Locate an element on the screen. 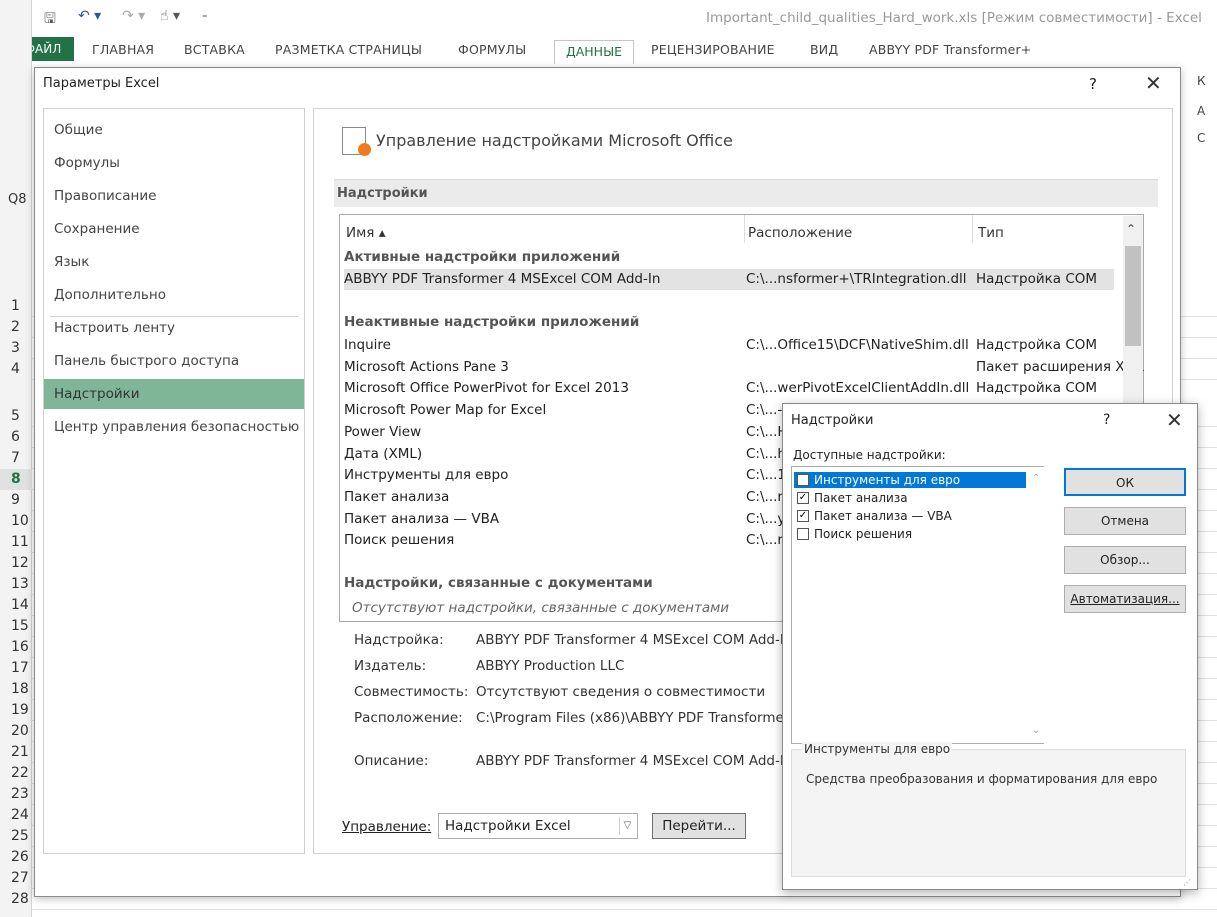  scrollbar-thumb is located at coordinates (1133, 296).